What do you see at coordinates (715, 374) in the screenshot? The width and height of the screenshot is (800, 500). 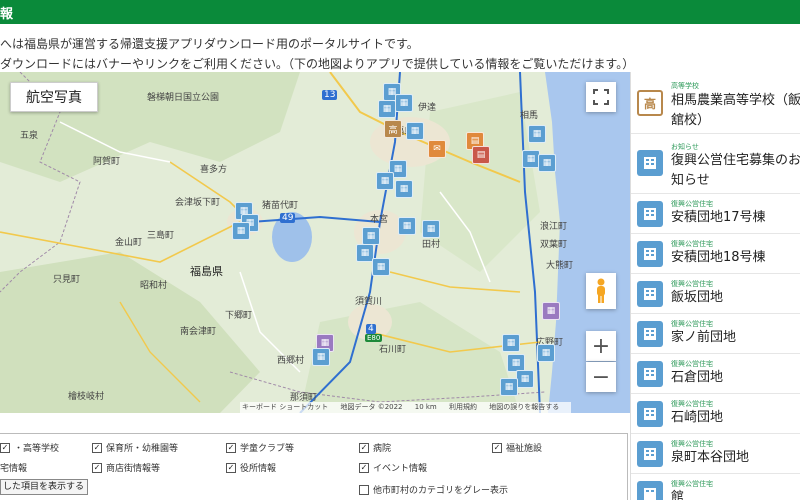 I see `list-item: 復興公営住宅 石倉団地` at bounding box center [715, 374].